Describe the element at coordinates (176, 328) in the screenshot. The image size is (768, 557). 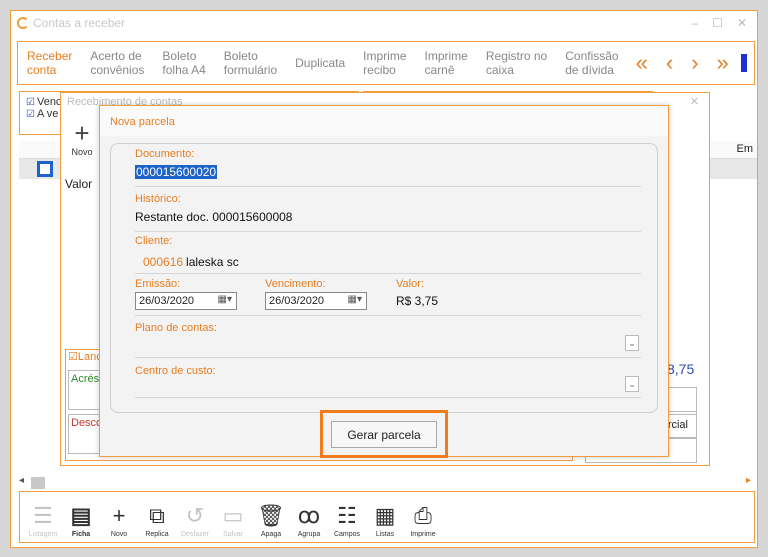
I see `plano-contas-label: Plano de contas:` at that location.